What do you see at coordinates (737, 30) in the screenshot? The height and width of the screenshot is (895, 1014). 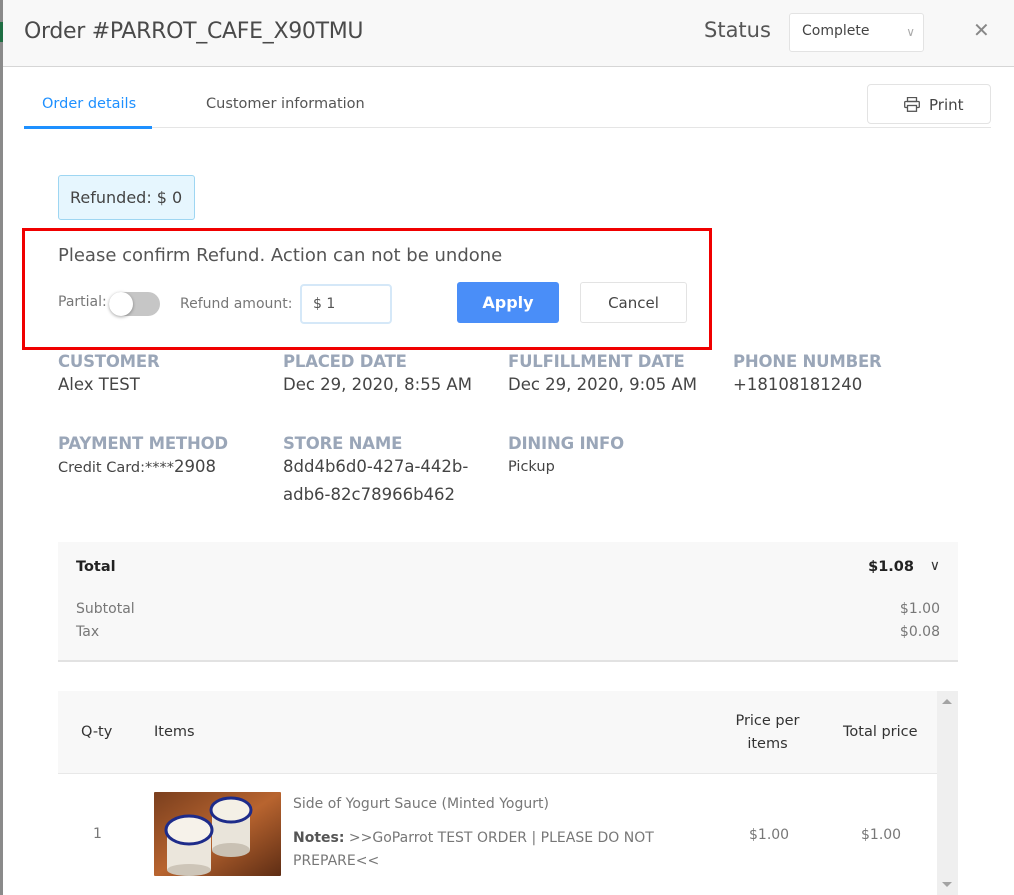 I see `status-label: Status` at bounding box center [737, 30].